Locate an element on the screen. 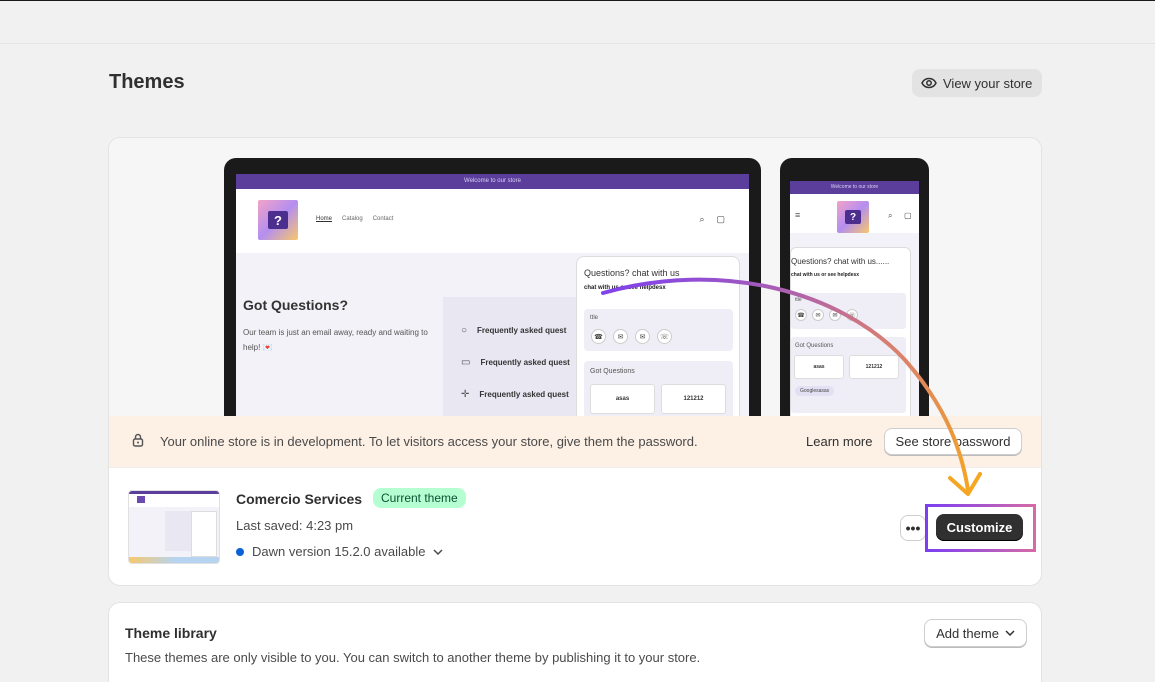 The image size is (1155, 682). mobile-questions-label: Got Questions is located at coordinates (814, 346).